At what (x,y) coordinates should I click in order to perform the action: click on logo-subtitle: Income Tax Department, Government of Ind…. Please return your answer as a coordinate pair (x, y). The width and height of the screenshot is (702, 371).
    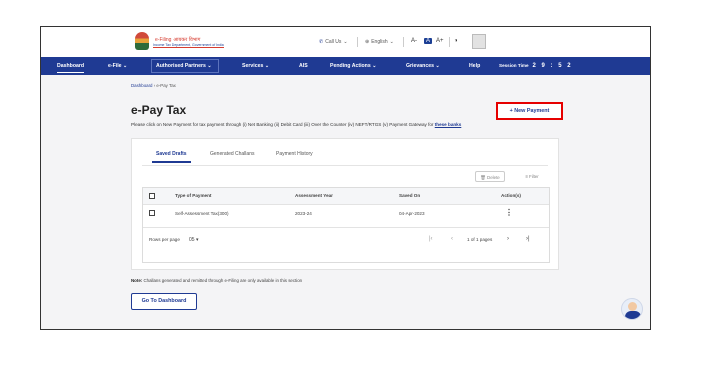
    Looking at the image, I should click on (188, 45).